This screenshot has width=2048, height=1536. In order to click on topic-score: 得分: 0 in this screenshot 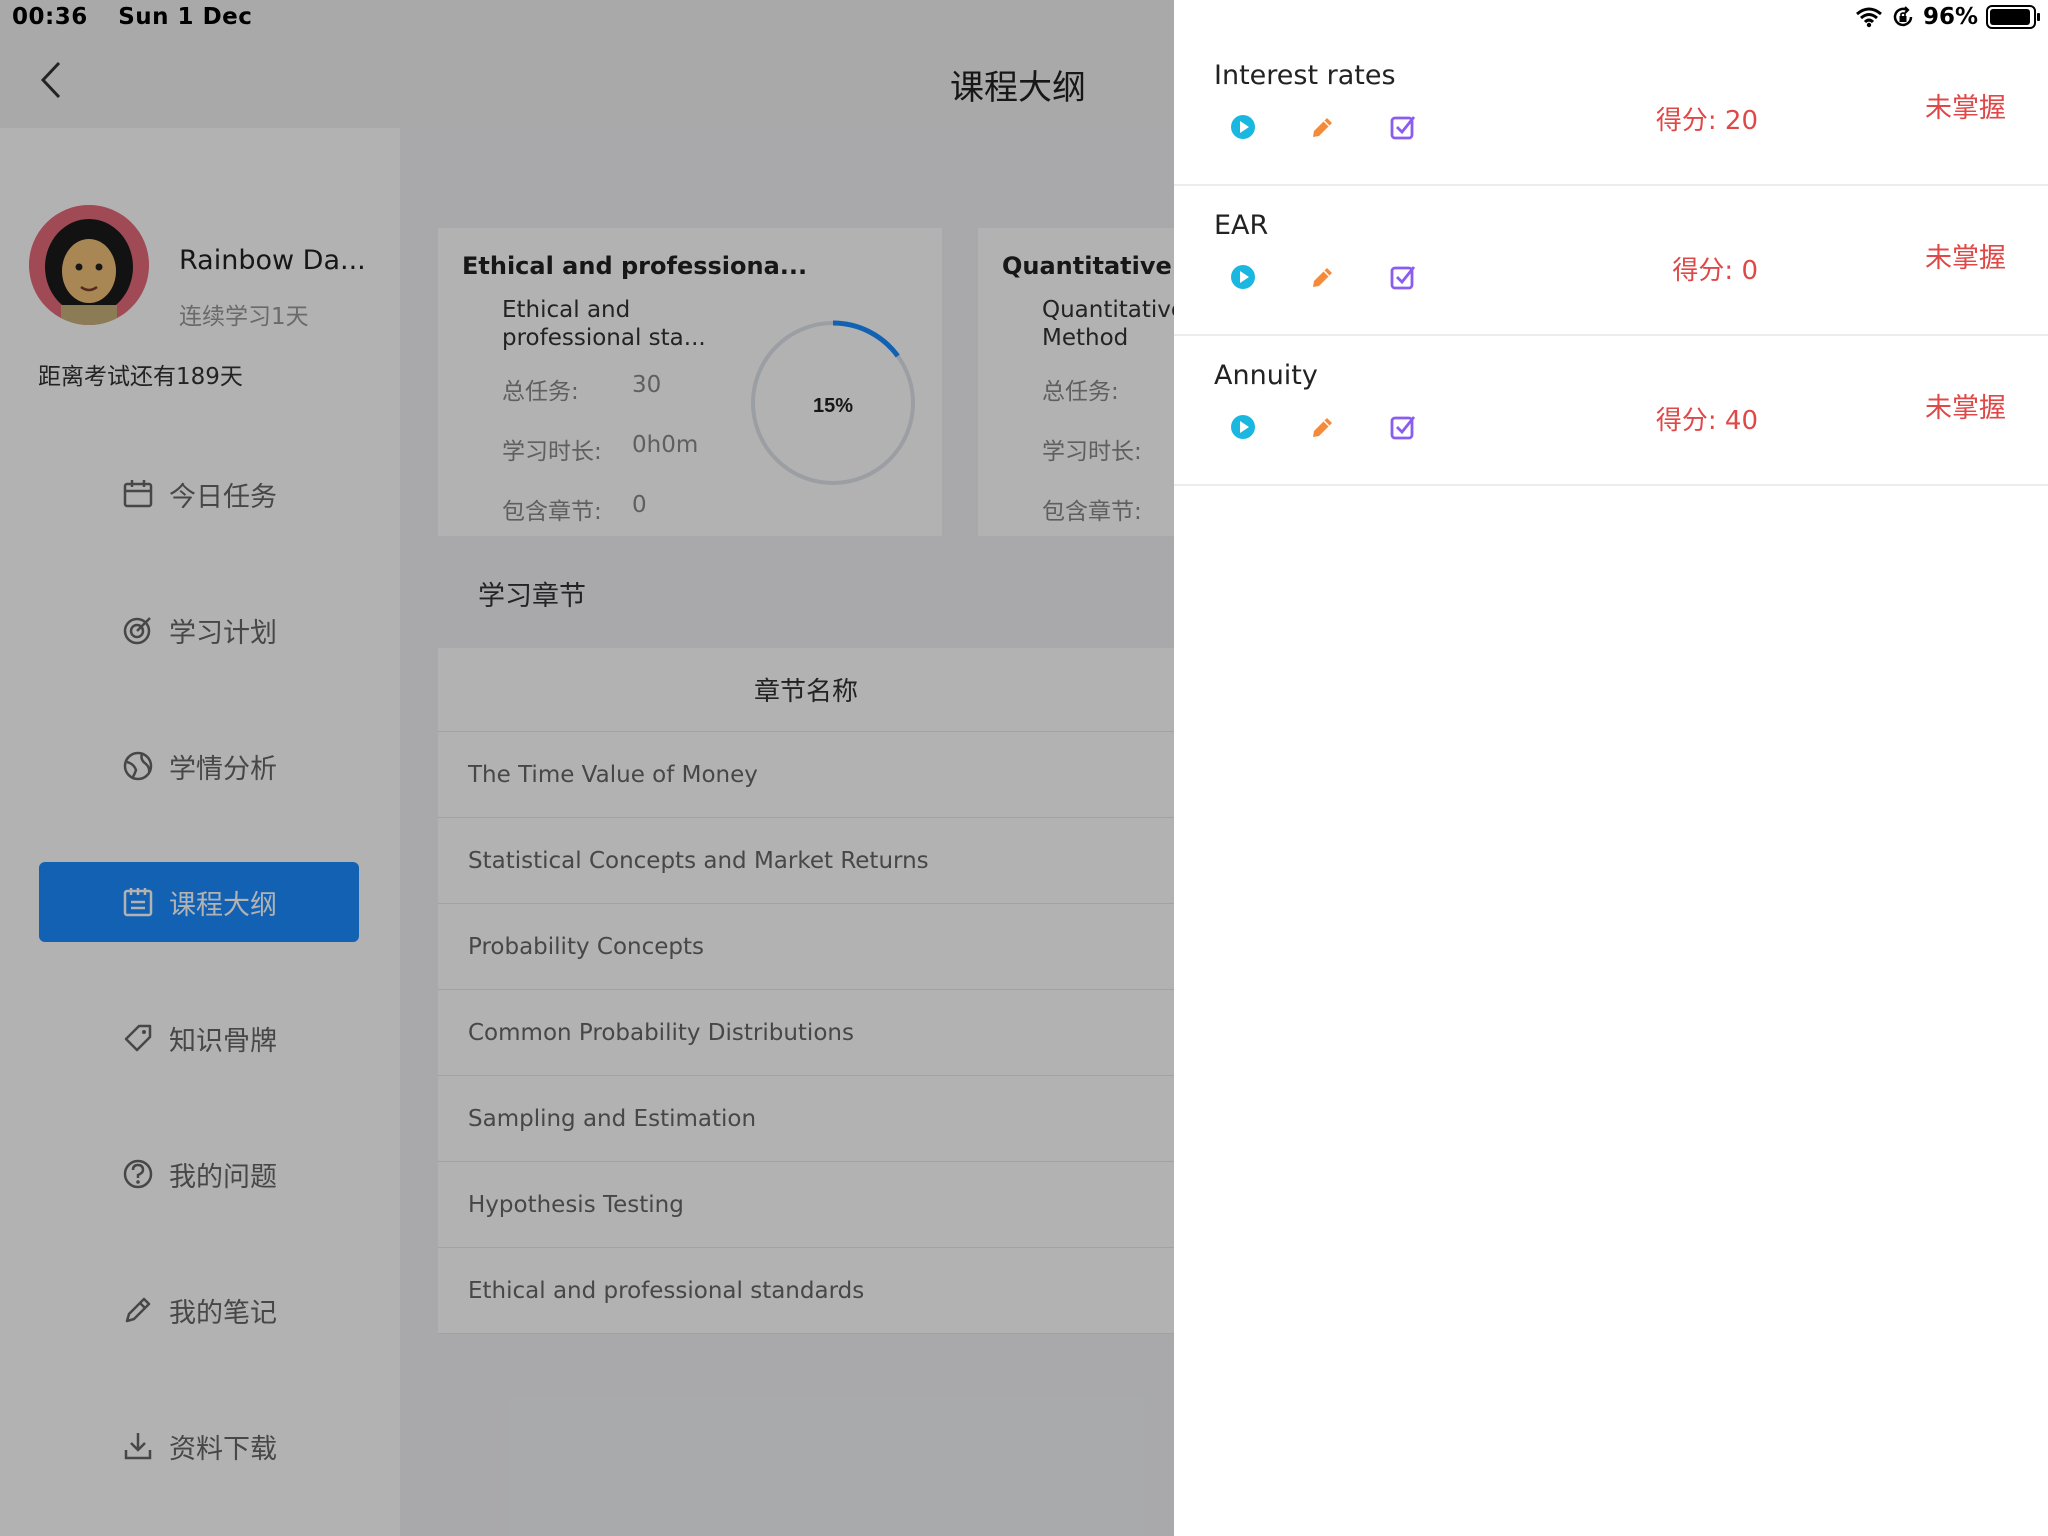, I will do `click(1715, 271)`.